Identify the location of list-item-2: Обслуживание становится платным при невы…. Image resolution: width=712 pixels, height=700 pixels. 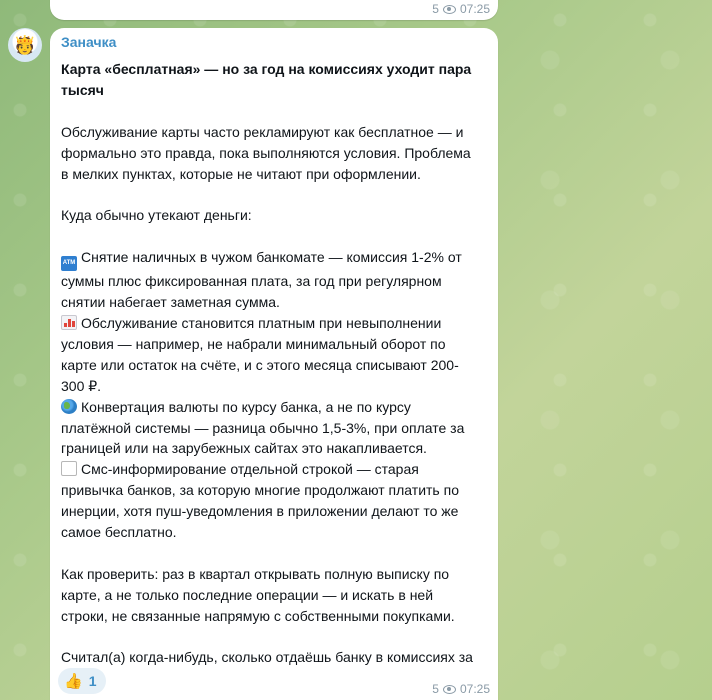
(260, 354).